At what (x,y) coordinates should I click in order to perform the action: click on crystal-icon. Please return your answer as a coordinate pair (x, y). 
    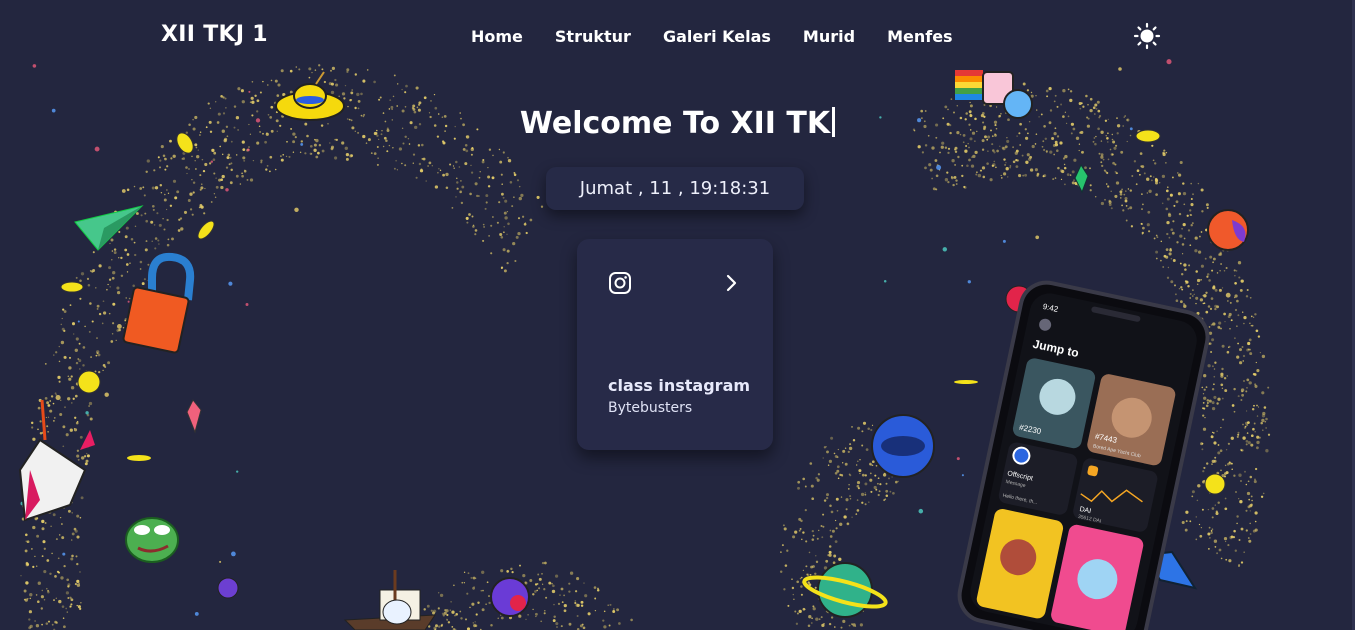
    Looking at the image, I should click on (194, 416).